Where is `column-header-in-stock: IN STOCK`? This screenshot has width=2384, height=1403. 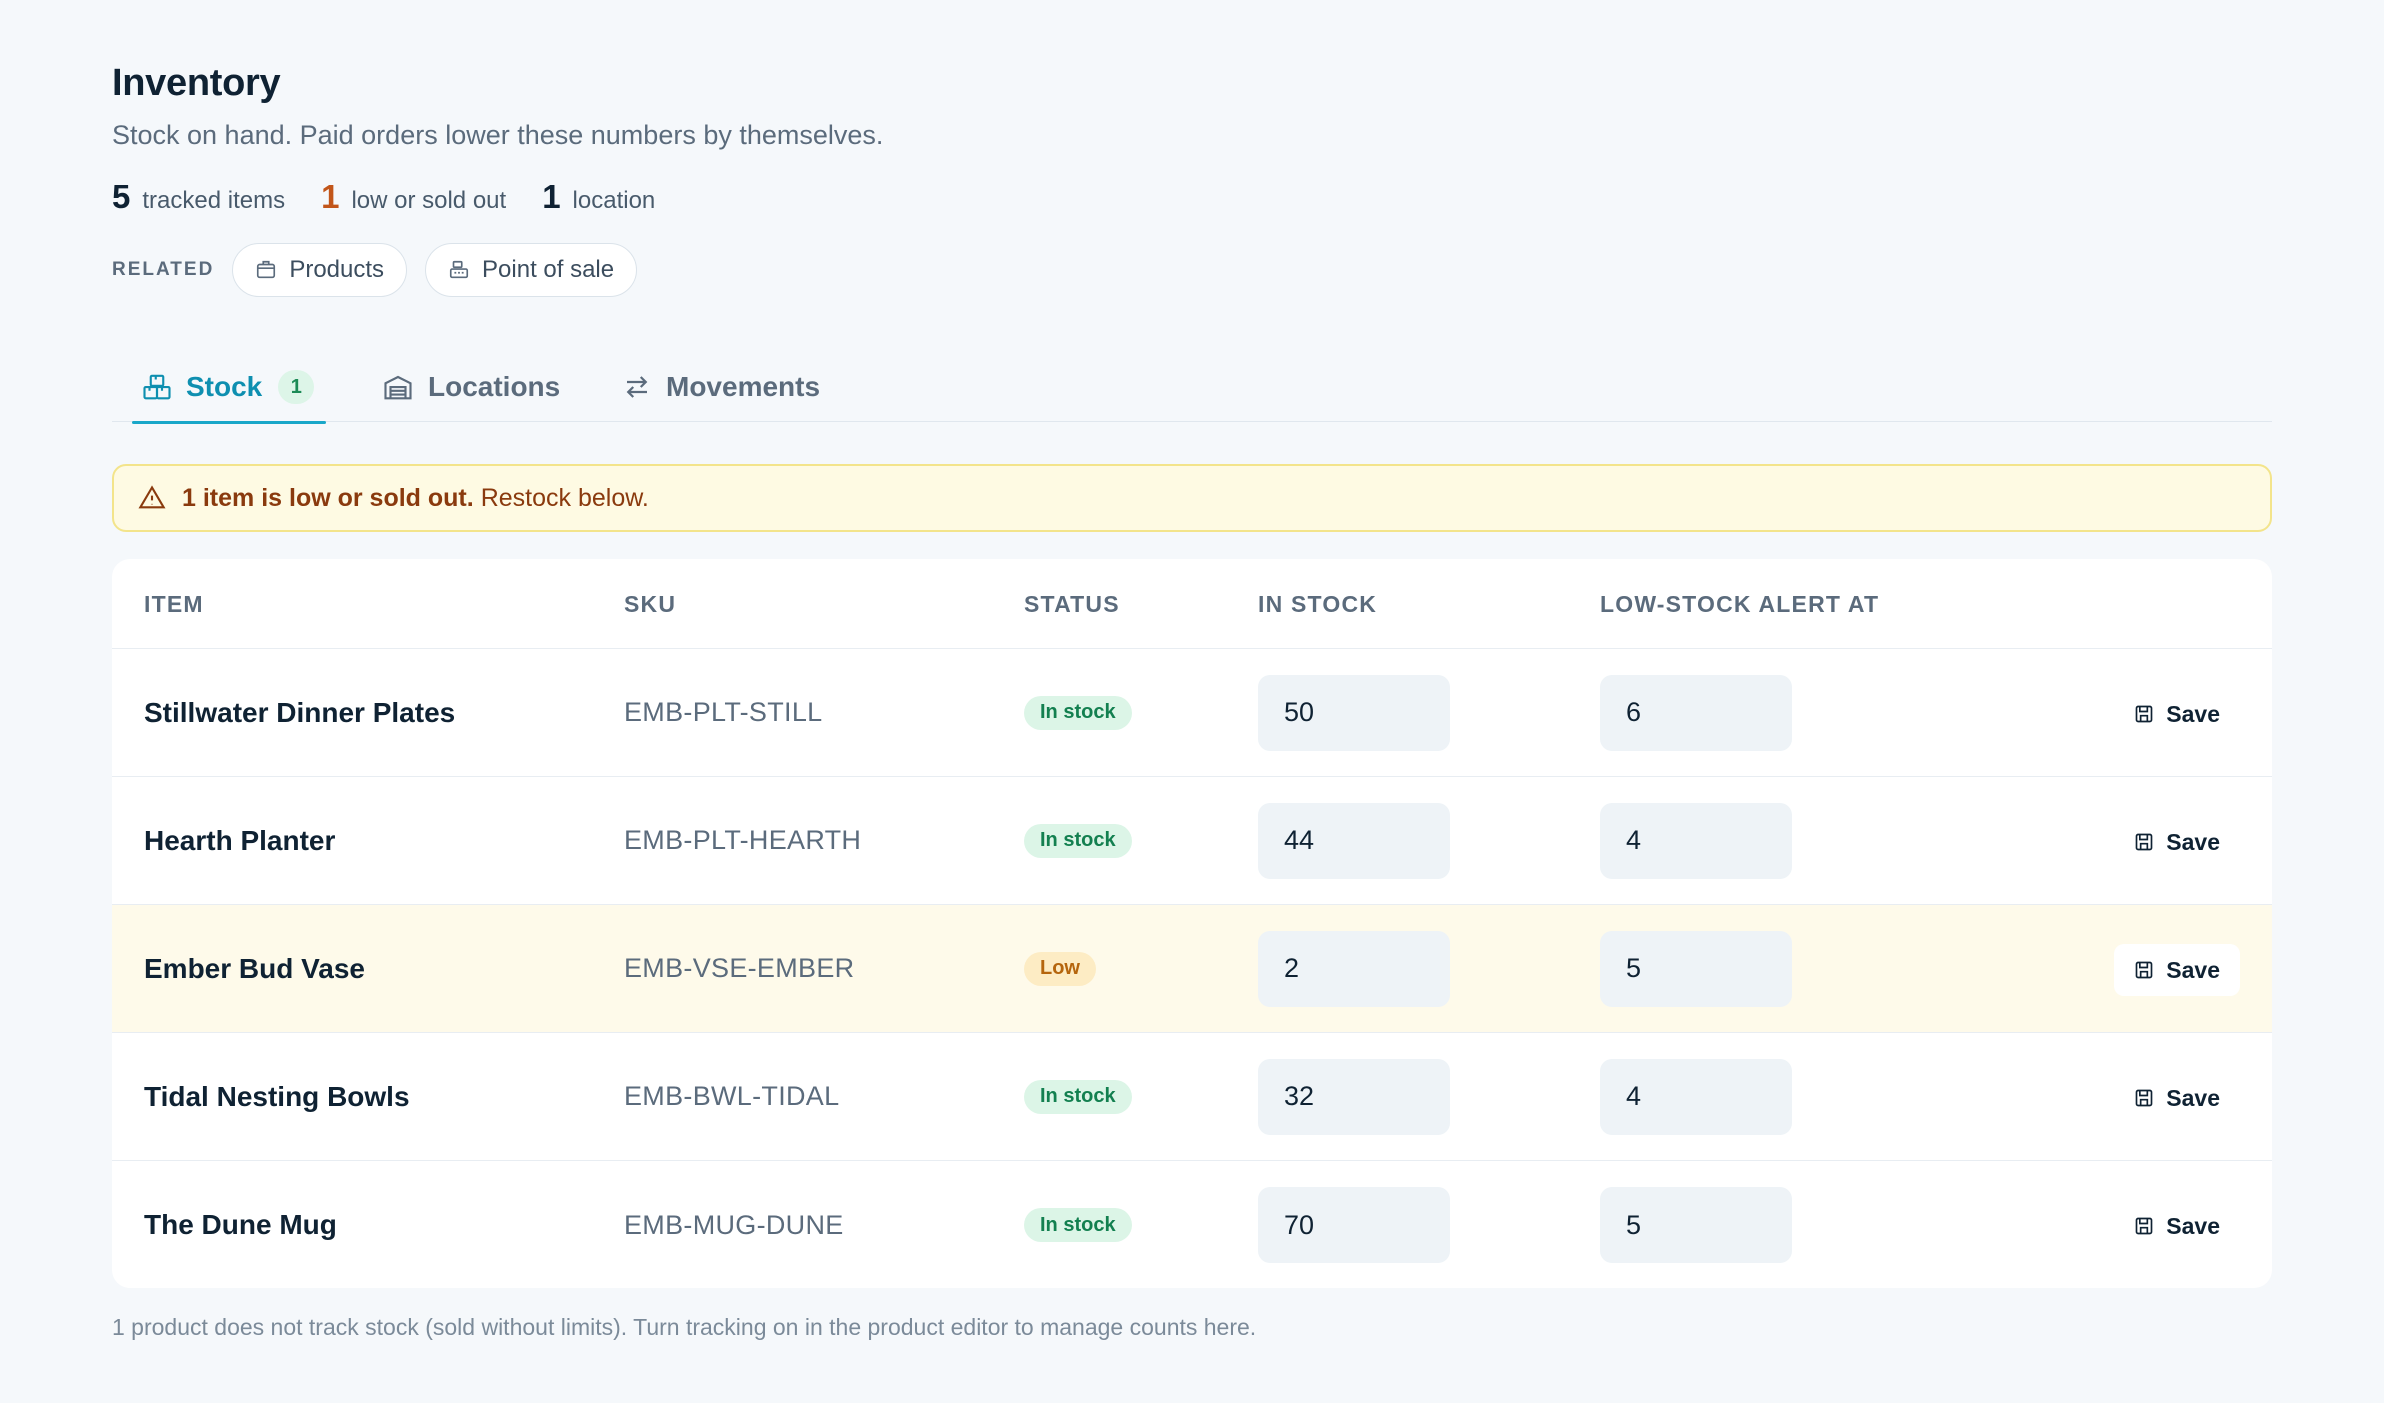 column-header-in-stock: IN STOCK is located at coordinates (1318, 603).